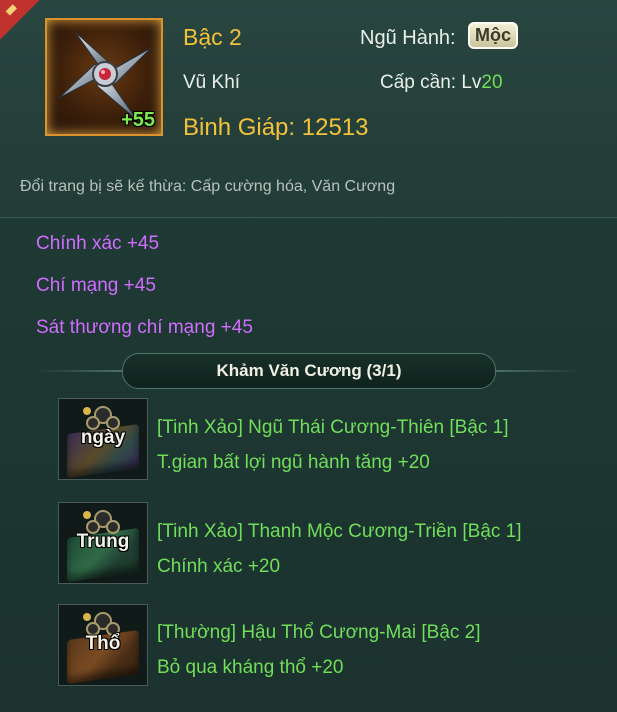  I want to click on gem-slot: ngày, so click(103, 439).